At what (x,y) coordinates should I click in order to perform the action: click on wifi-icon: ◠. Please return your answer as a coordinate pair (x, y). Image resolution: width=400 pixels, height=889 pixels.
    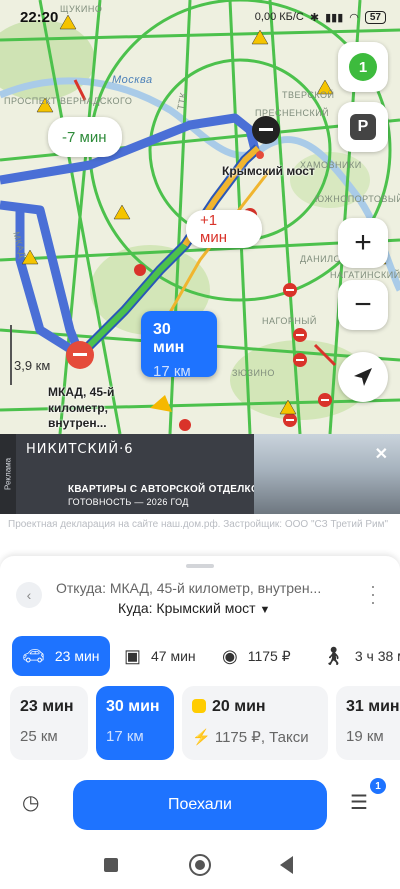
    Looking at the image, I should click on (354, 17).